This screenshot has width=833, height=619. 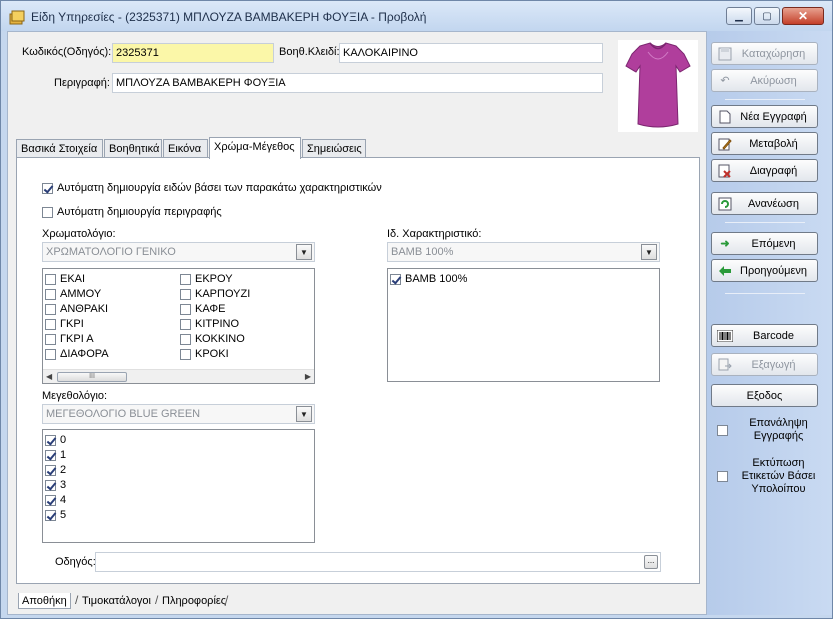 I want to click on export-label: Εξαγωγή, so click(x=773, y=364).